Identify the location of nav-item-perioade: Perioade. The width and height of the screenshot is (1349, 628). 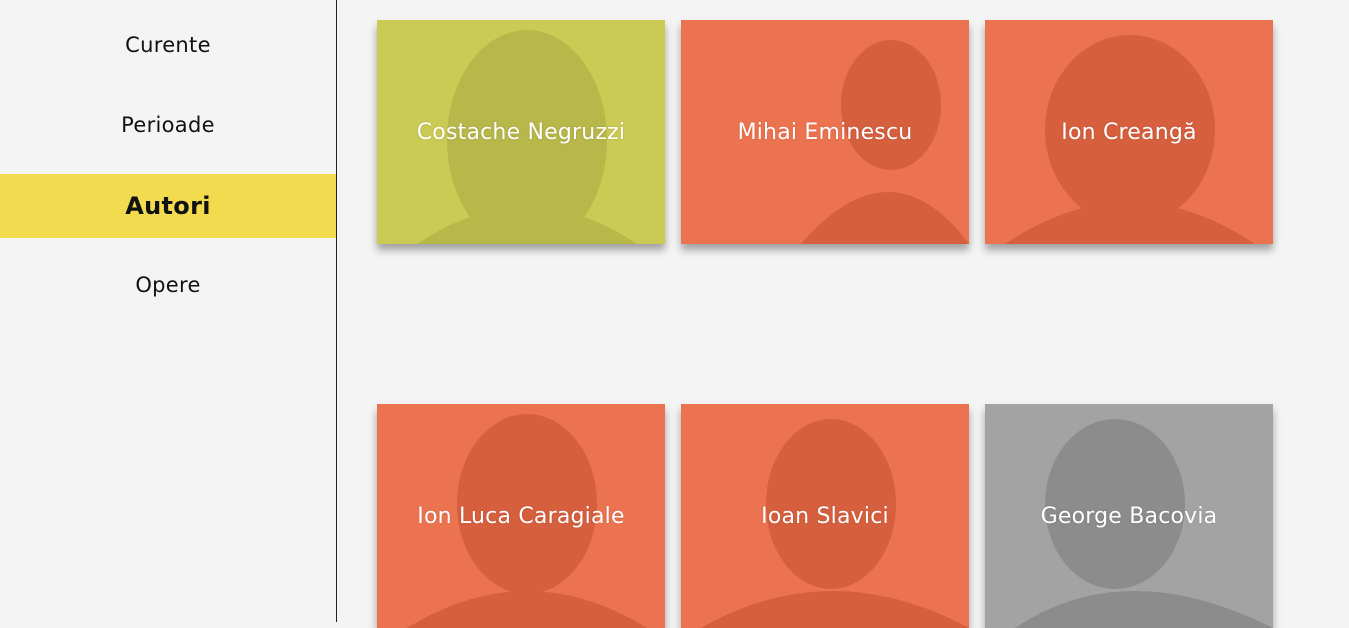
(168, 125).